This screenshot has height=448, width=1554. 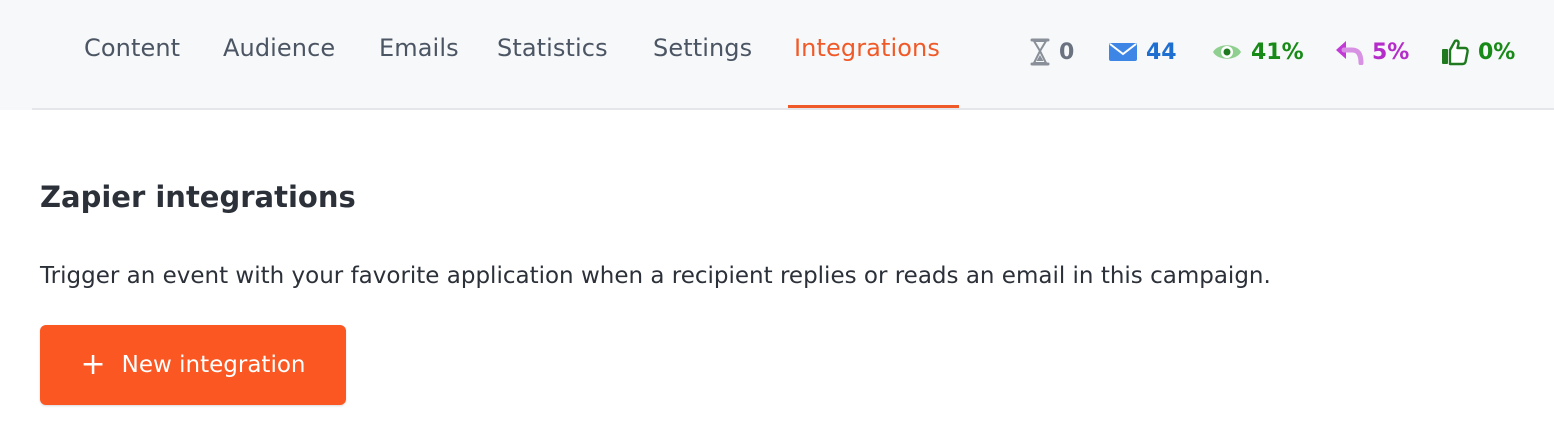 I want to click on thumbs-up-icon, so click(x=1455, y=52).